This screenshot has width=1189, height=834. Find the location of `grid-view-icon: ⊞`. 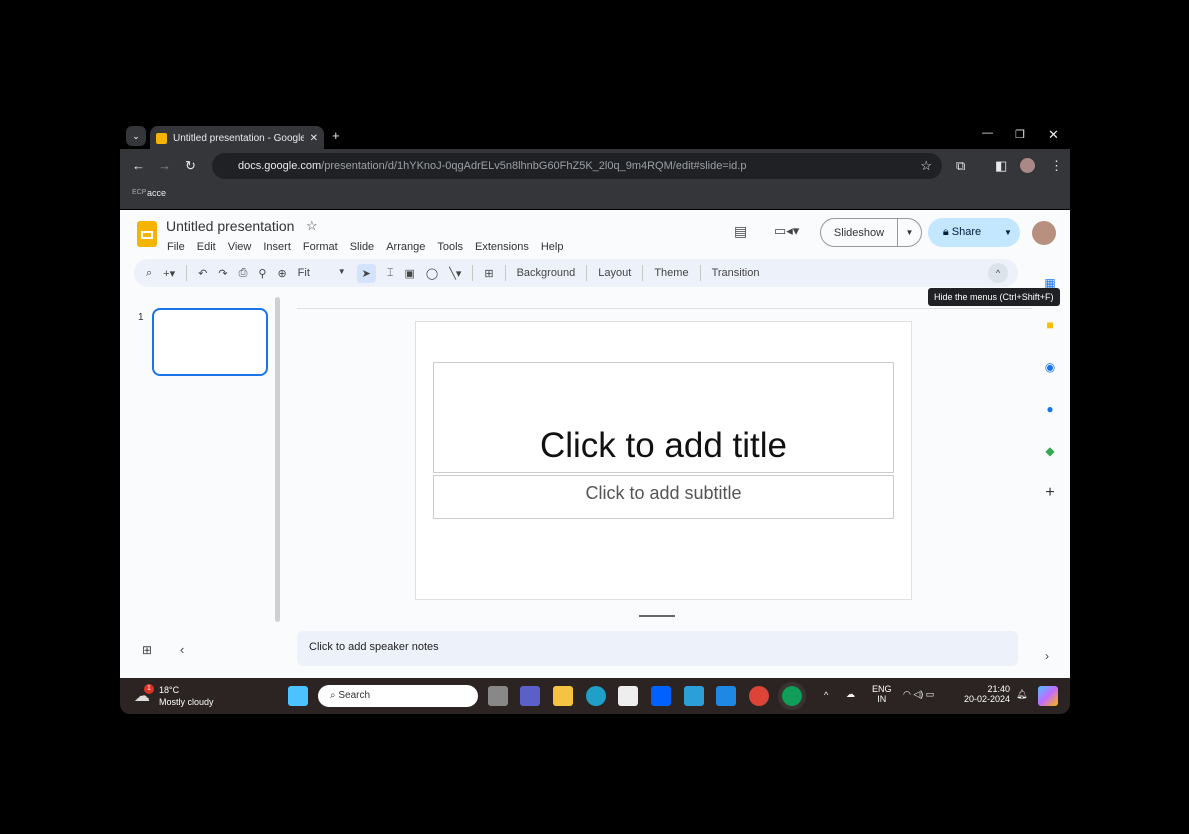

grid-view-icon: ⊞ is located at coordinates (147, 650).